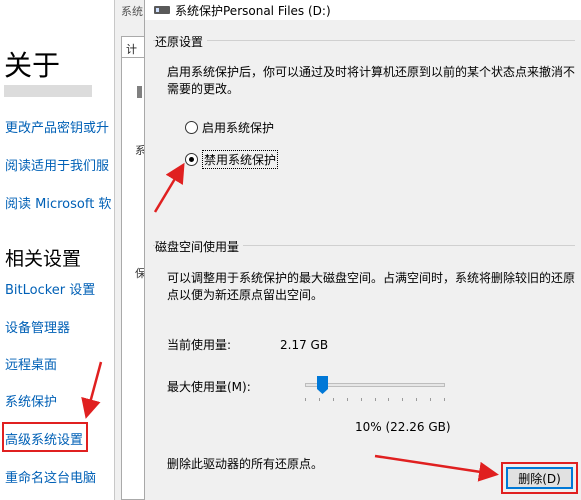 The width and height of the screenshot is (581, 500). Describe the element at coordinates (436, 468) in the screenshot. I see `arrow-to-delete-button` at that location.